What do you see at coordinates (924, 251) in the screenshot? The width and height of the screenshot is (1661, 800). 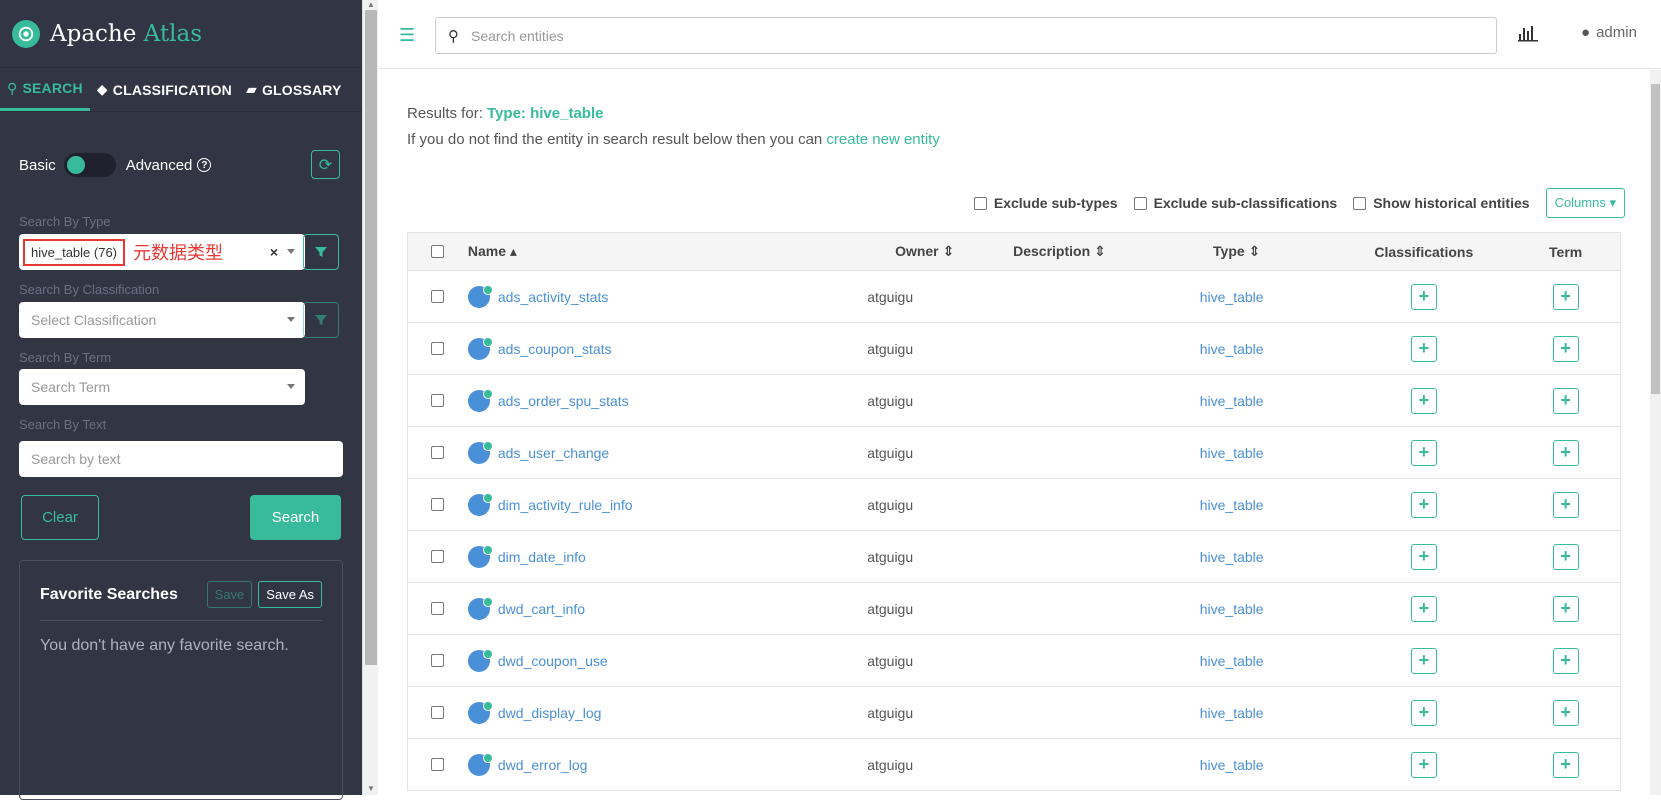 I see `header-owner: Owner ⇕` at bounding box center [924, 251].